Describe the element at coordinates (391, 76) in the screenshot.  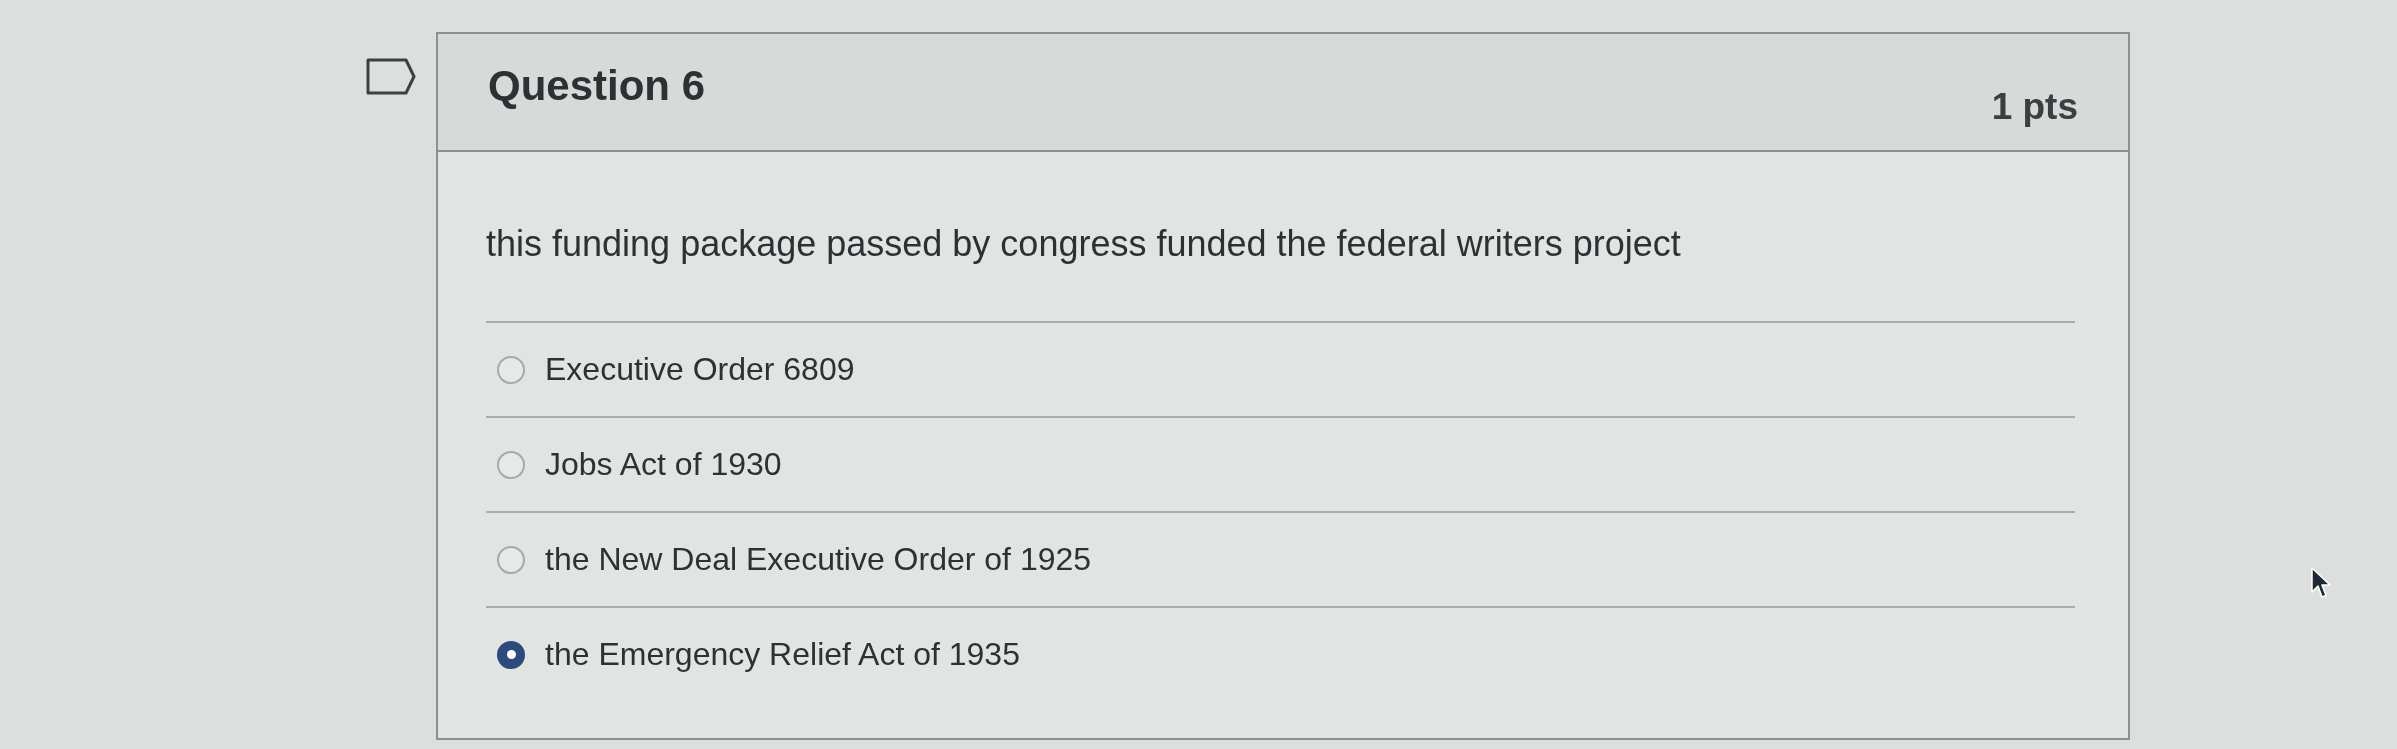
I see `tag-icon` at that location.